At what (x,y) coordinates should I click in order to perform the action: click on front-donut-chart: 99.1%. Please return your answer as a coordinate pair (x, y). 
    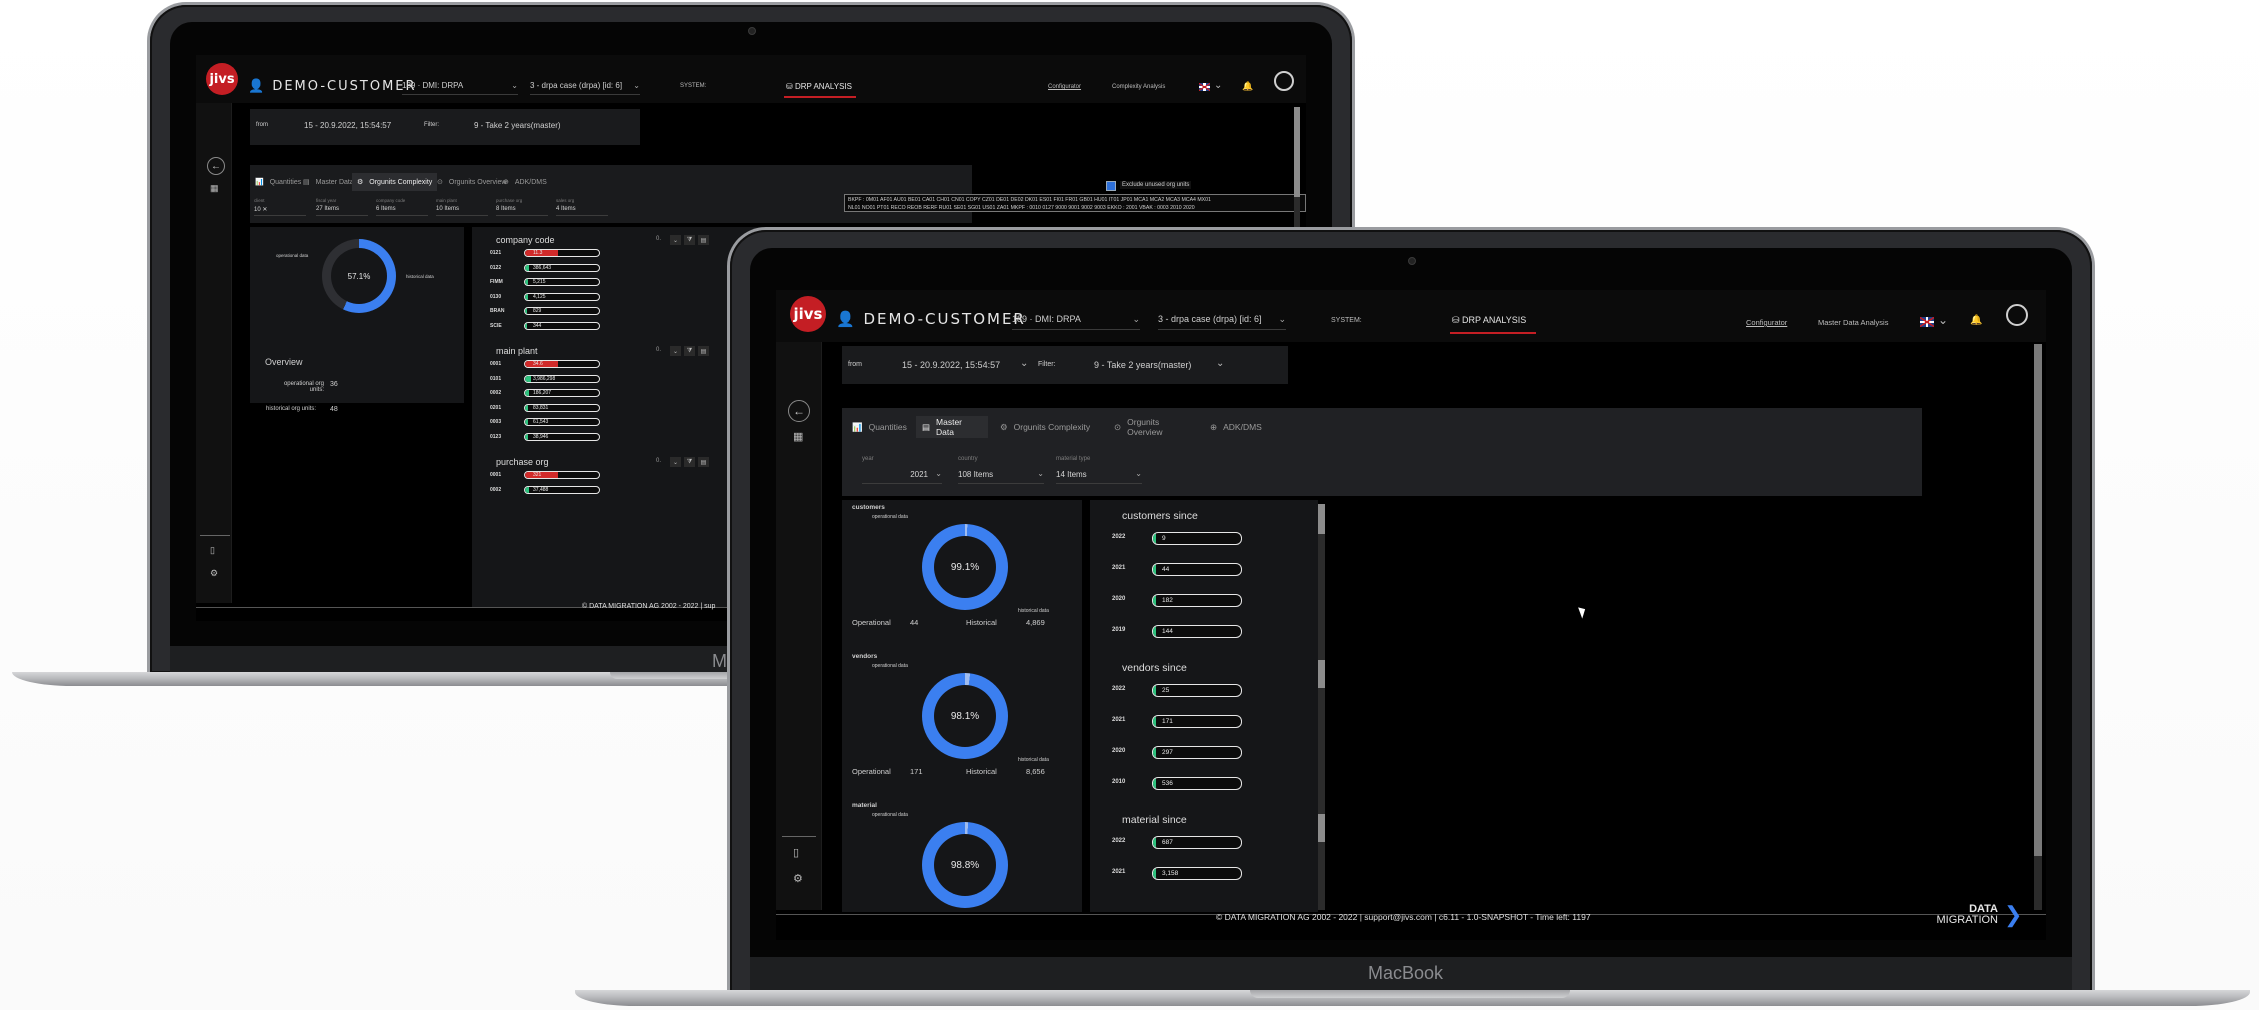
    Looking at the image, I should click on (965, 567).